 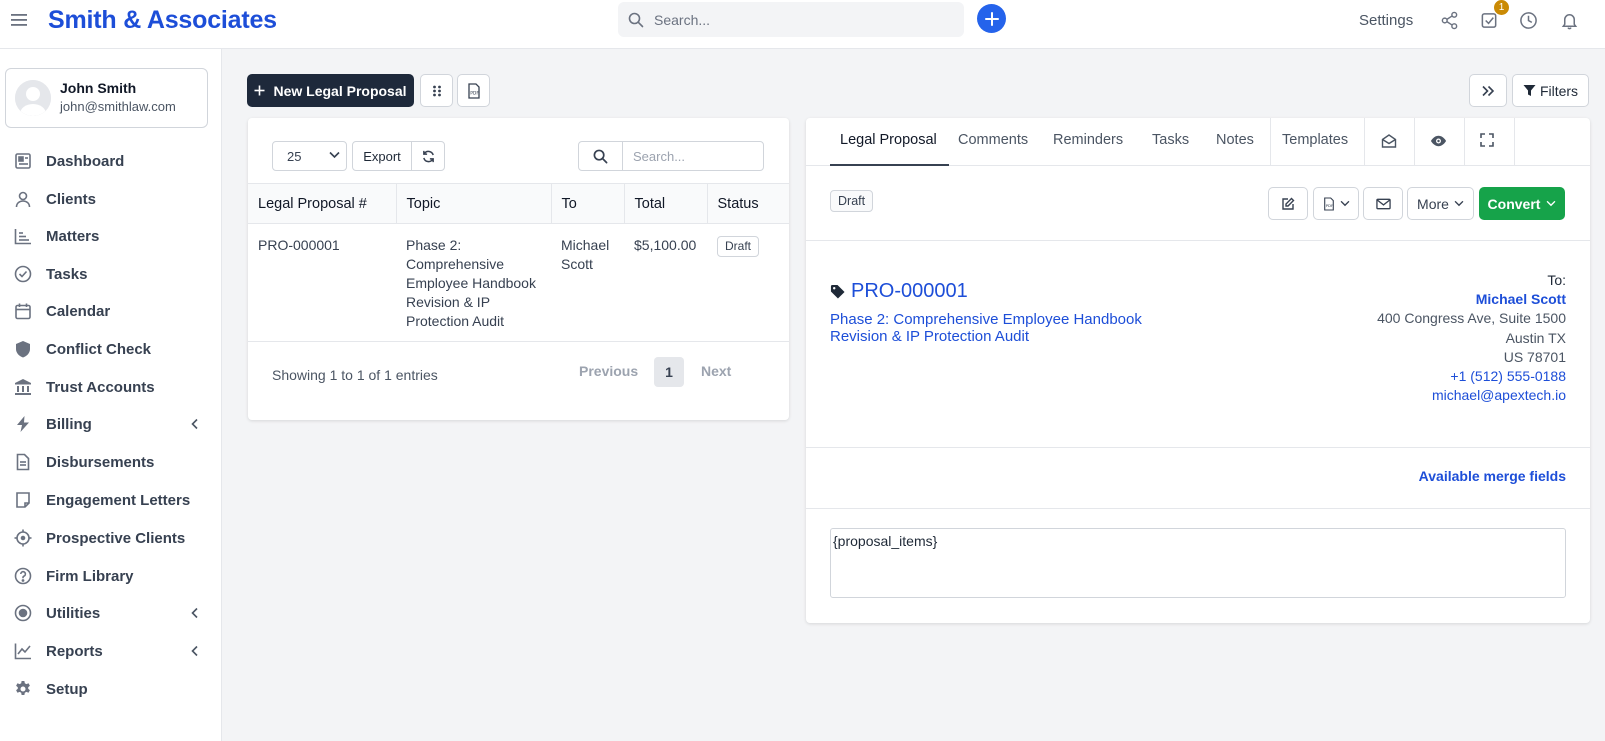 I want to click on tab-tasks: Tasks, so click(x=1170, y=140).